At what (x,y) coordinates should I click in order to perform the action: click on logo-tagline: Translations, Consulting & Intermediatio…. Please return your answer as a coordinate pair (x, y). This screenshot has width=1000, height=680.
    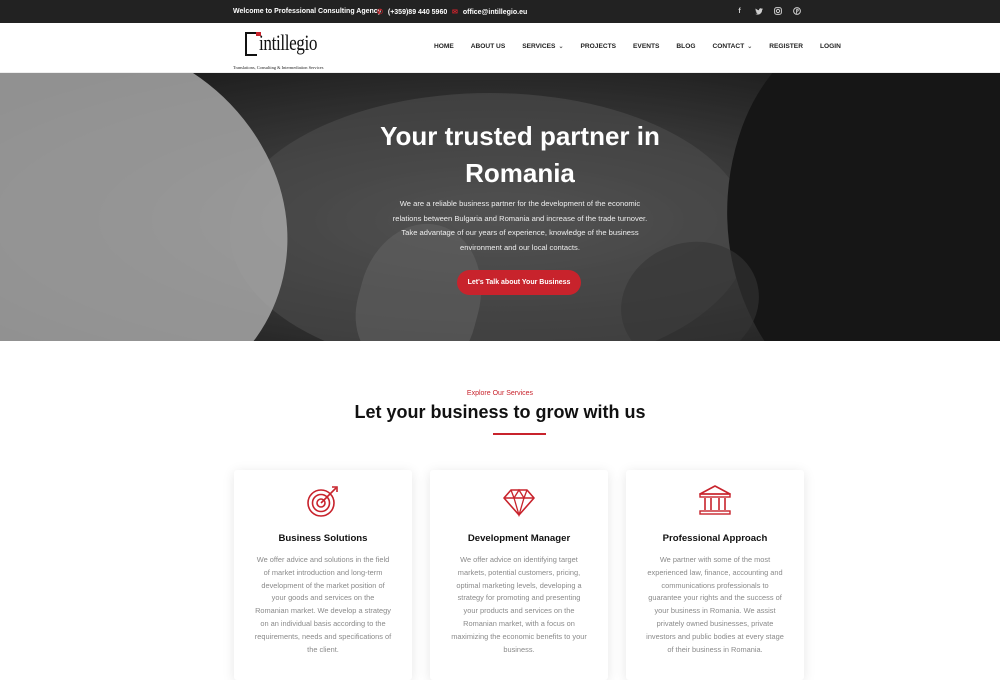
    Looking at the image, I should click on (278, 67).